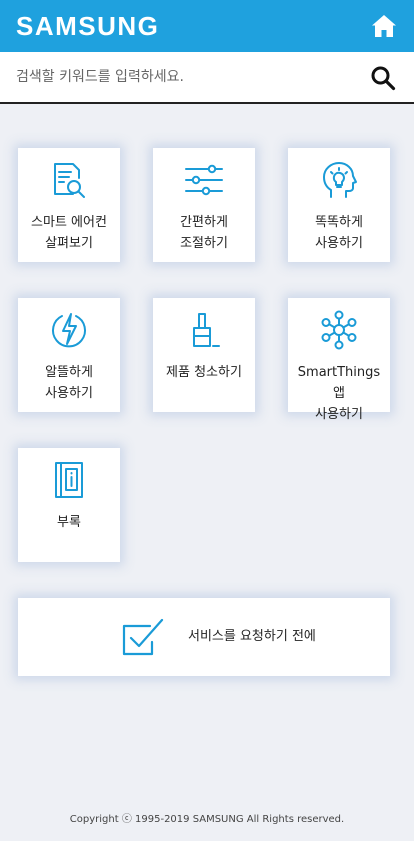  Describe the element at coordinates (69, 233) in the screenshot. I see `menu-card-label: 스마트 에어컨 살펴보기` at that location.